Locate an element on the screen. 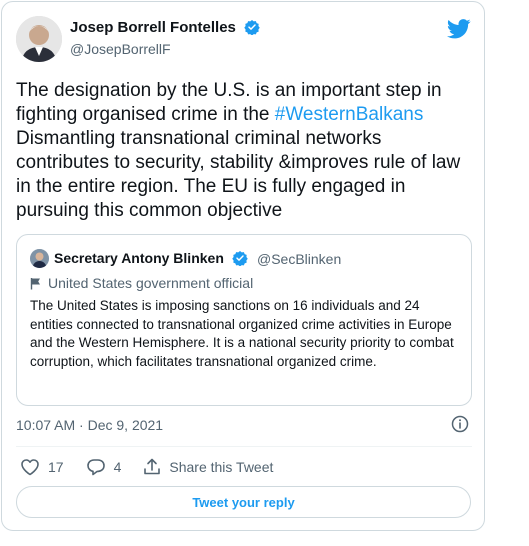  twitter-bird-icon is located at coordinates (459, 29).